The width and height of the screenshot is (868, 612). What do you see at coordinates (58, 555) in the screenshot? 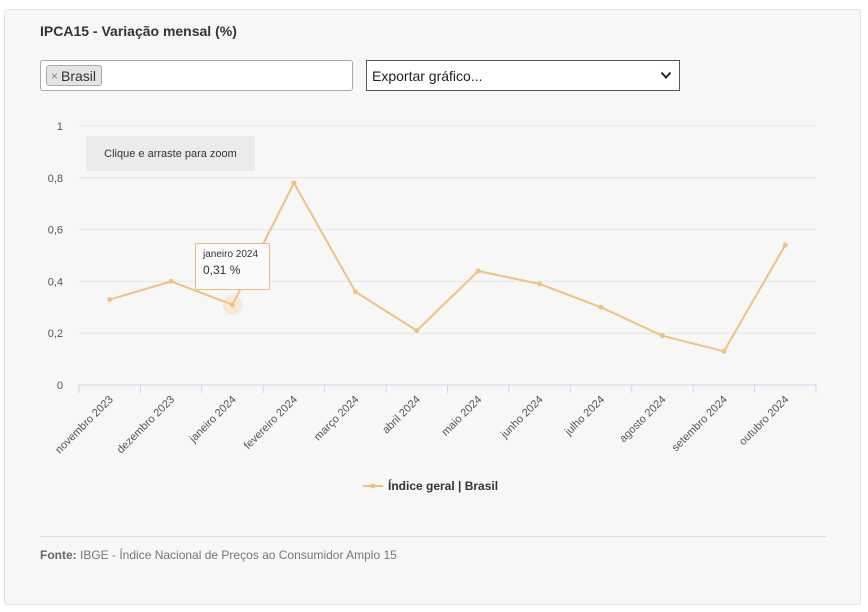
I see `source-label: Fonte:` at bounding box center [58, 555].